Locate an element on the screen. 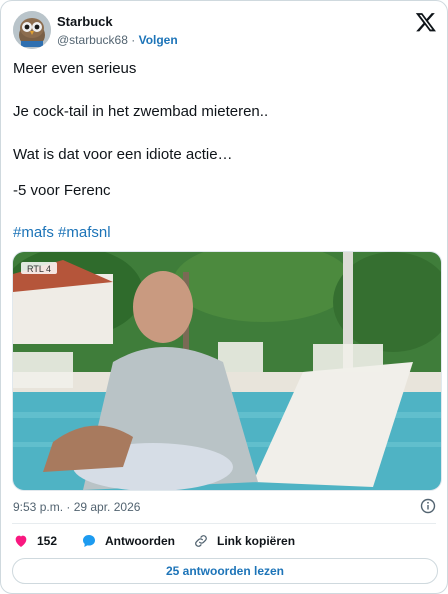  author-name: Starbuck is located at coordinates (117, 22).